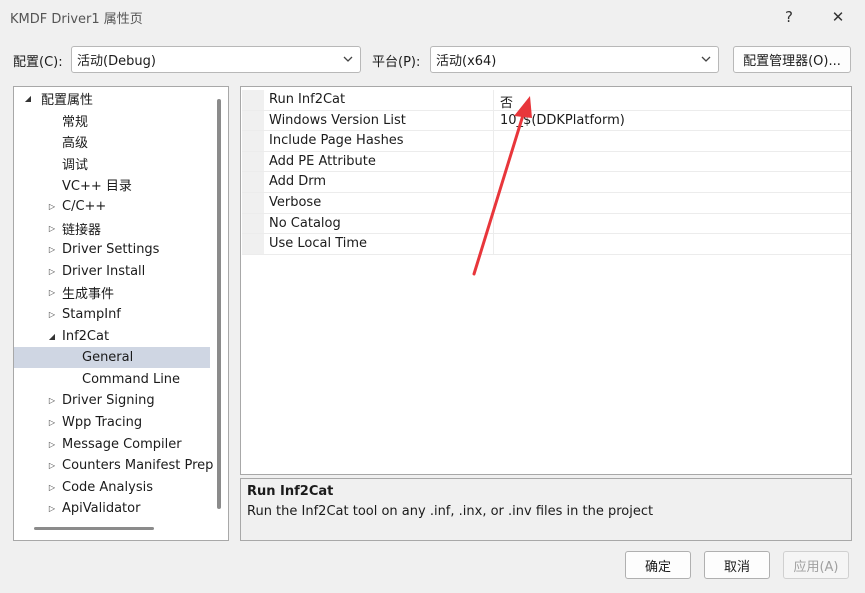 The width and height of the screenshot is (865, 593). Describe the element at coordinates (546, 100) in the screenshot. I see `property-row: Run Inf2Cat 否` at that location.